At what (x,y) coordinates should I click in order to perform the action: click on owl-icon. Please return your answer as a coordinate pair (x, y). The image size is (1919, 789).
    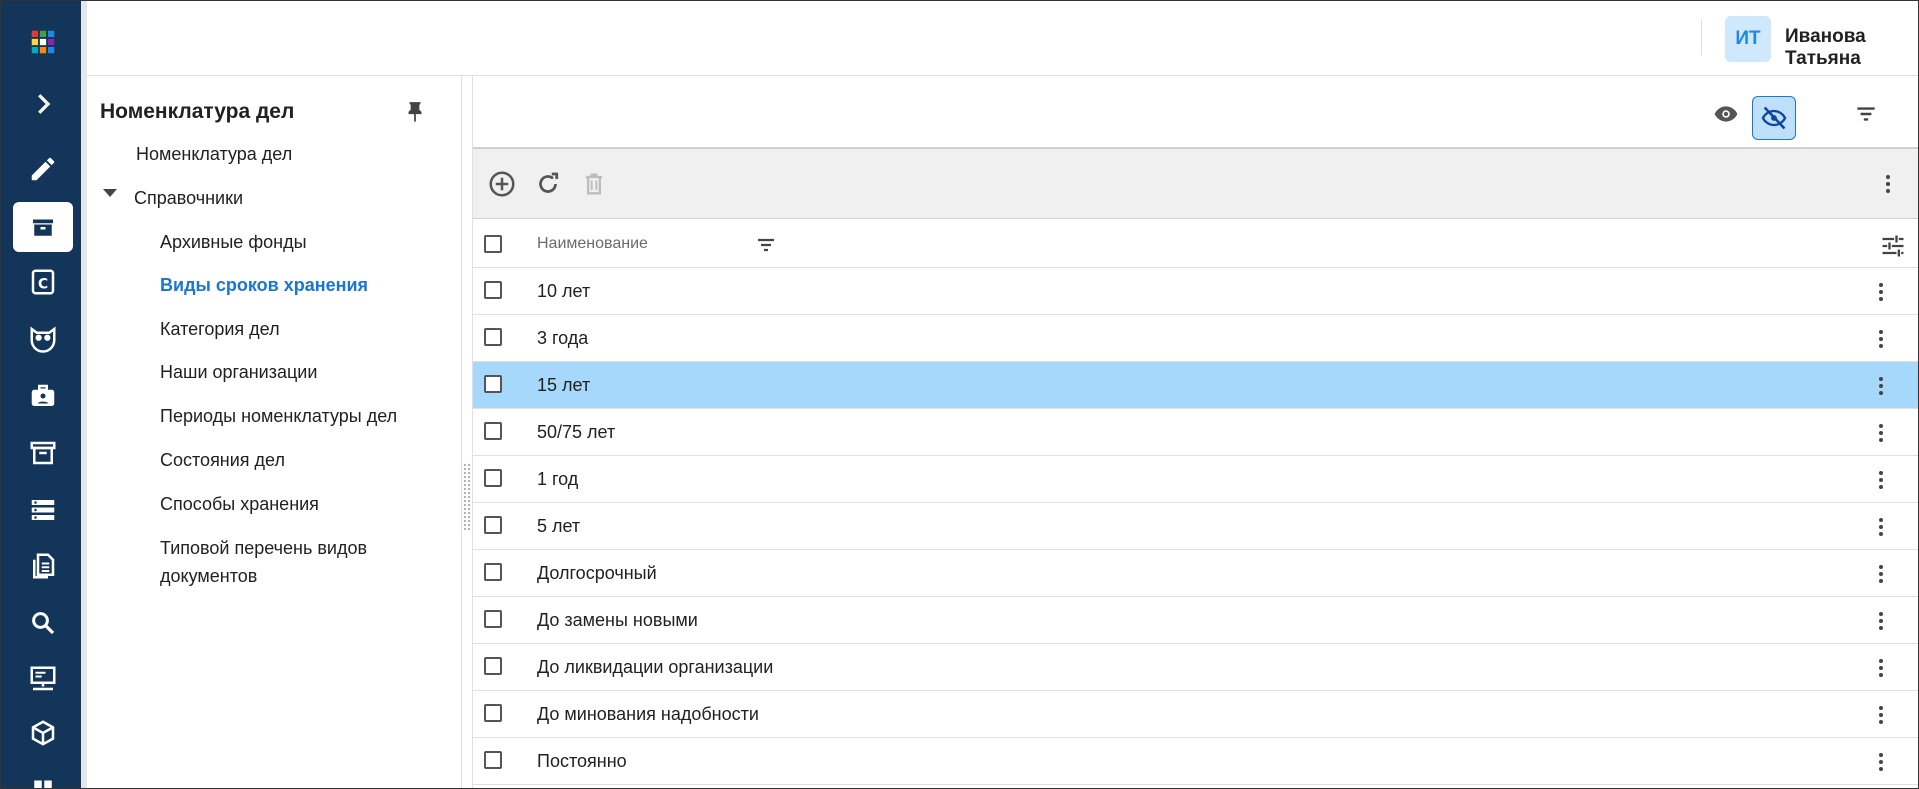
    Looking at the image, I should click on (43, 339).